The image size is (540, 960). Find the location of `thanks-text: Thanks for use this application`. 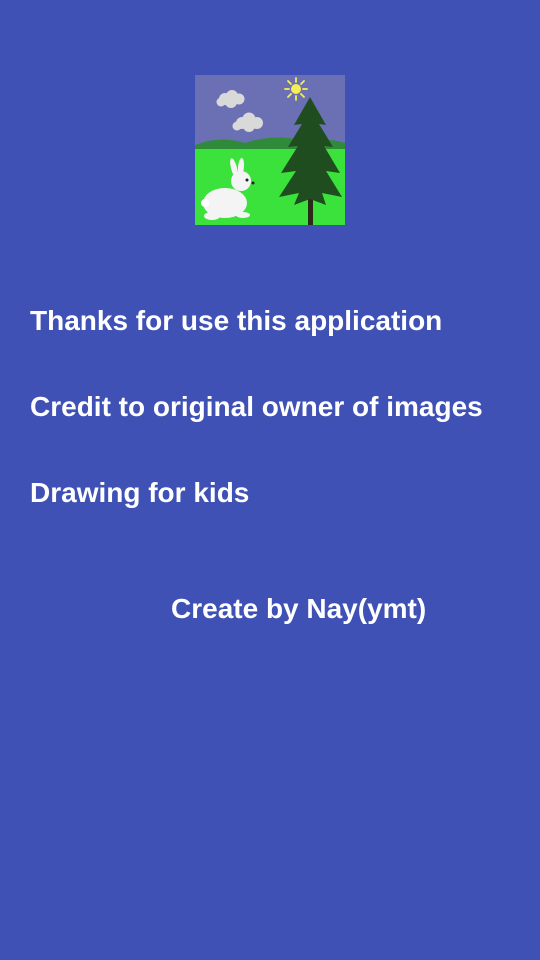

thanks-text: Thanks for use this application is located at coordinates (236, 320).